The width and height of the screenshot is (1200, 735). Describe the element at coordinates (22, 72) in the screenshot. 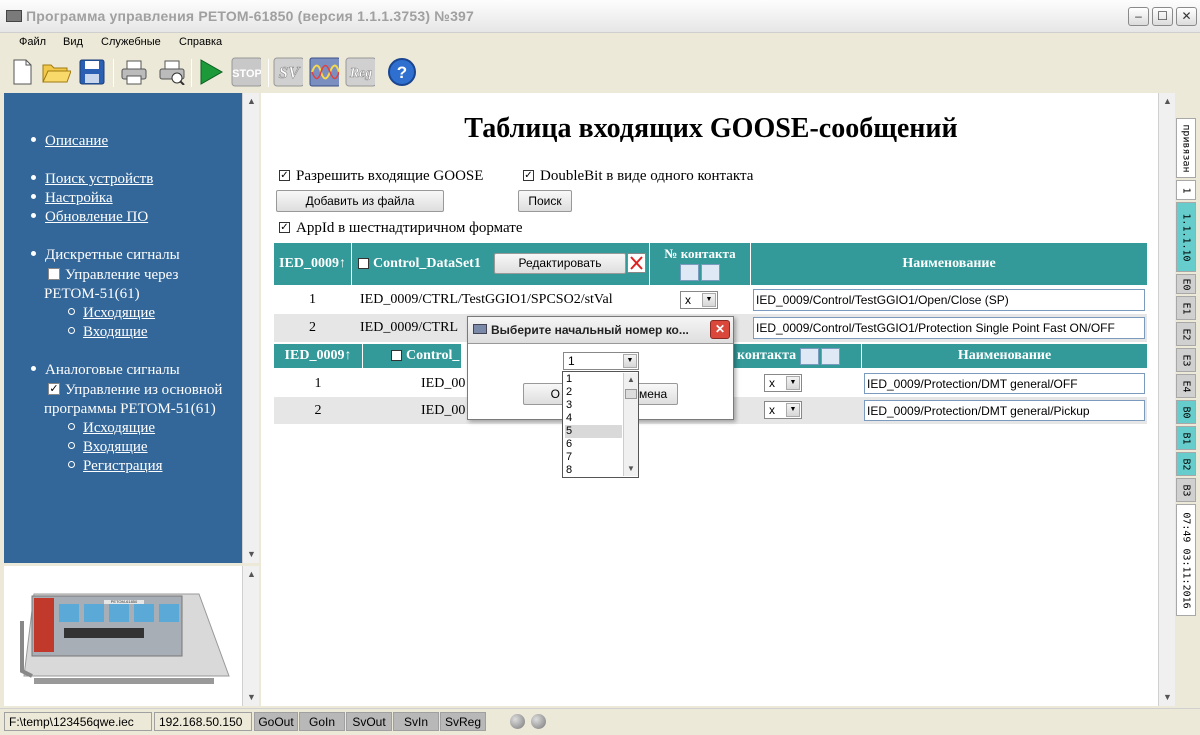

I see `new-file-icon` at that location.